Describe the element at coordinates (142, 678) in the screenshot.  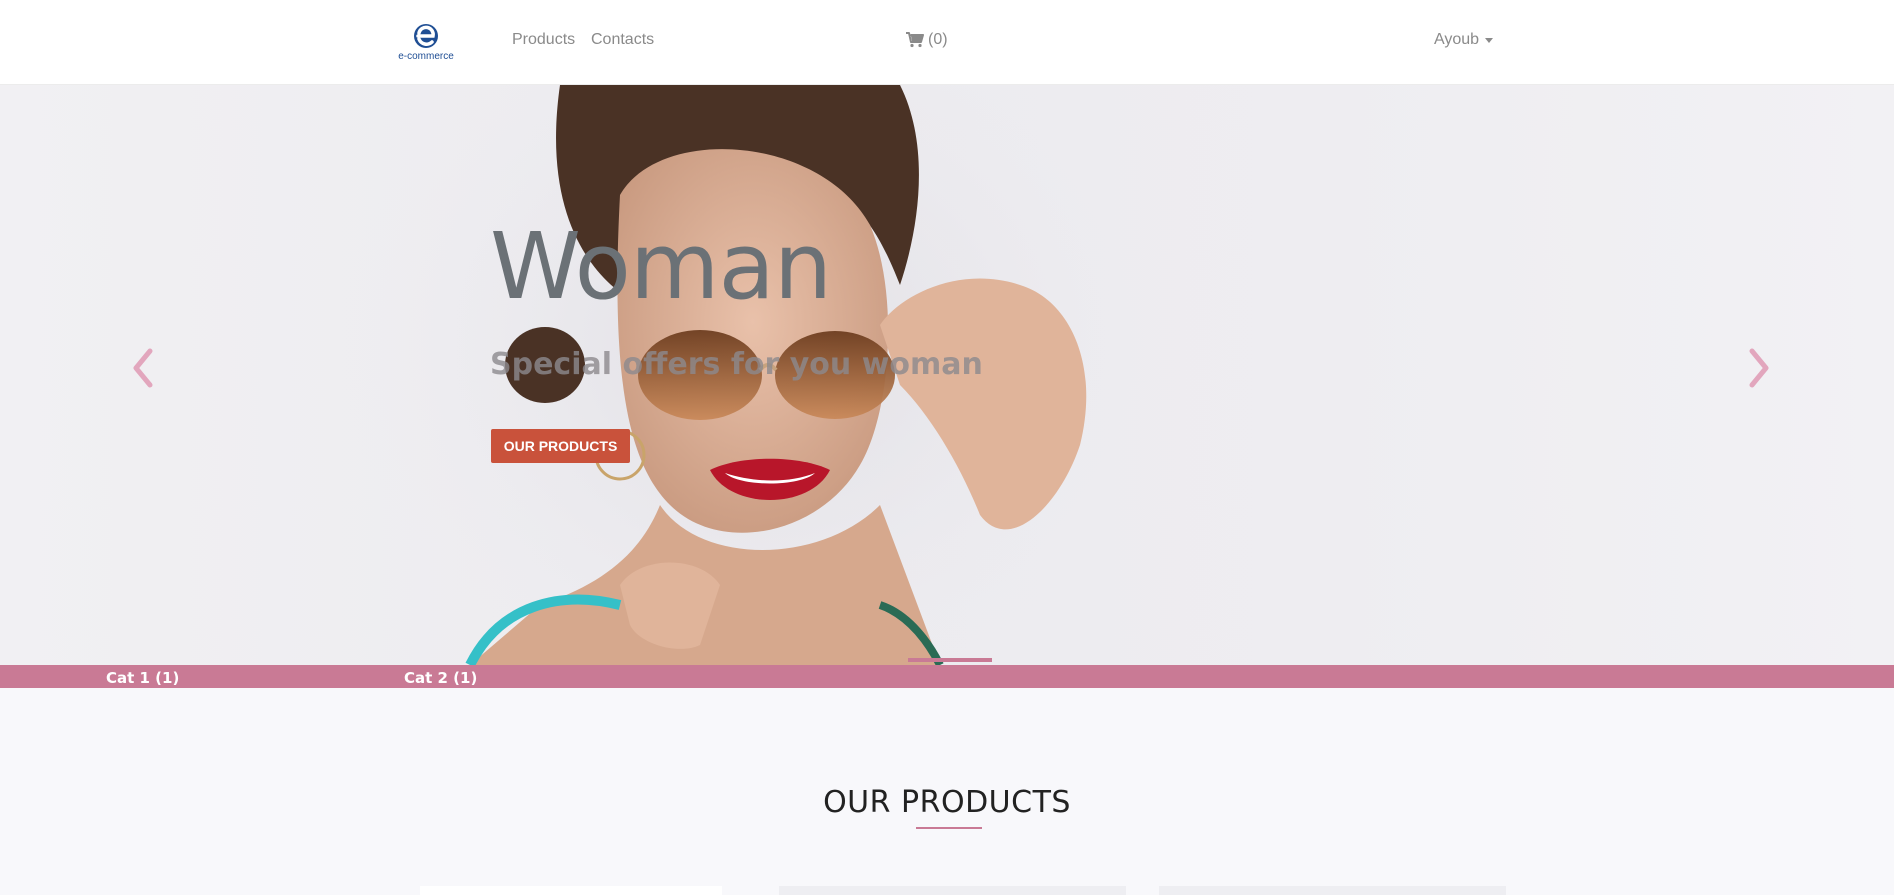
I see `category-link-1: Cat 1 (1)` at that location.